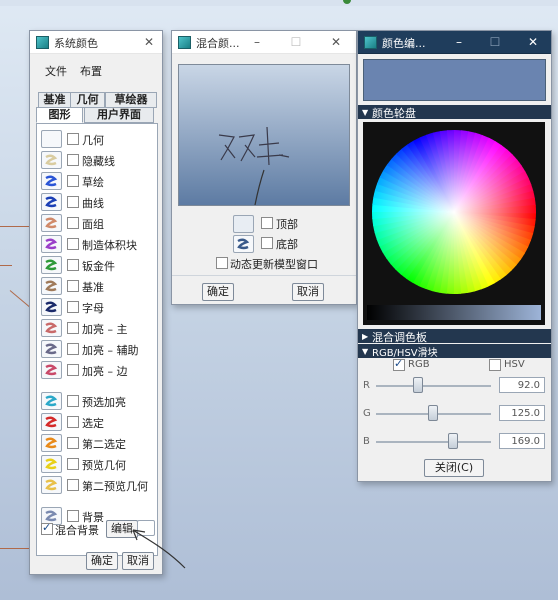  What do you see at coordinates (522, 441) in the screenshot?
I see `b-value-field: 169.0` at bounding box center [522, 441].